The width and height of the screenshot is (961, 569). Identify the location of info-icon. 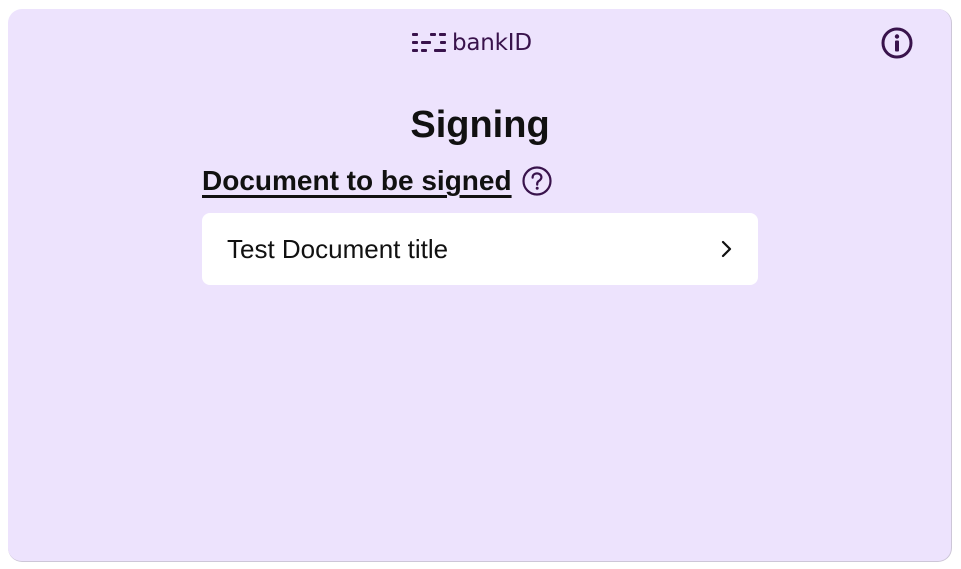
(897, 43).